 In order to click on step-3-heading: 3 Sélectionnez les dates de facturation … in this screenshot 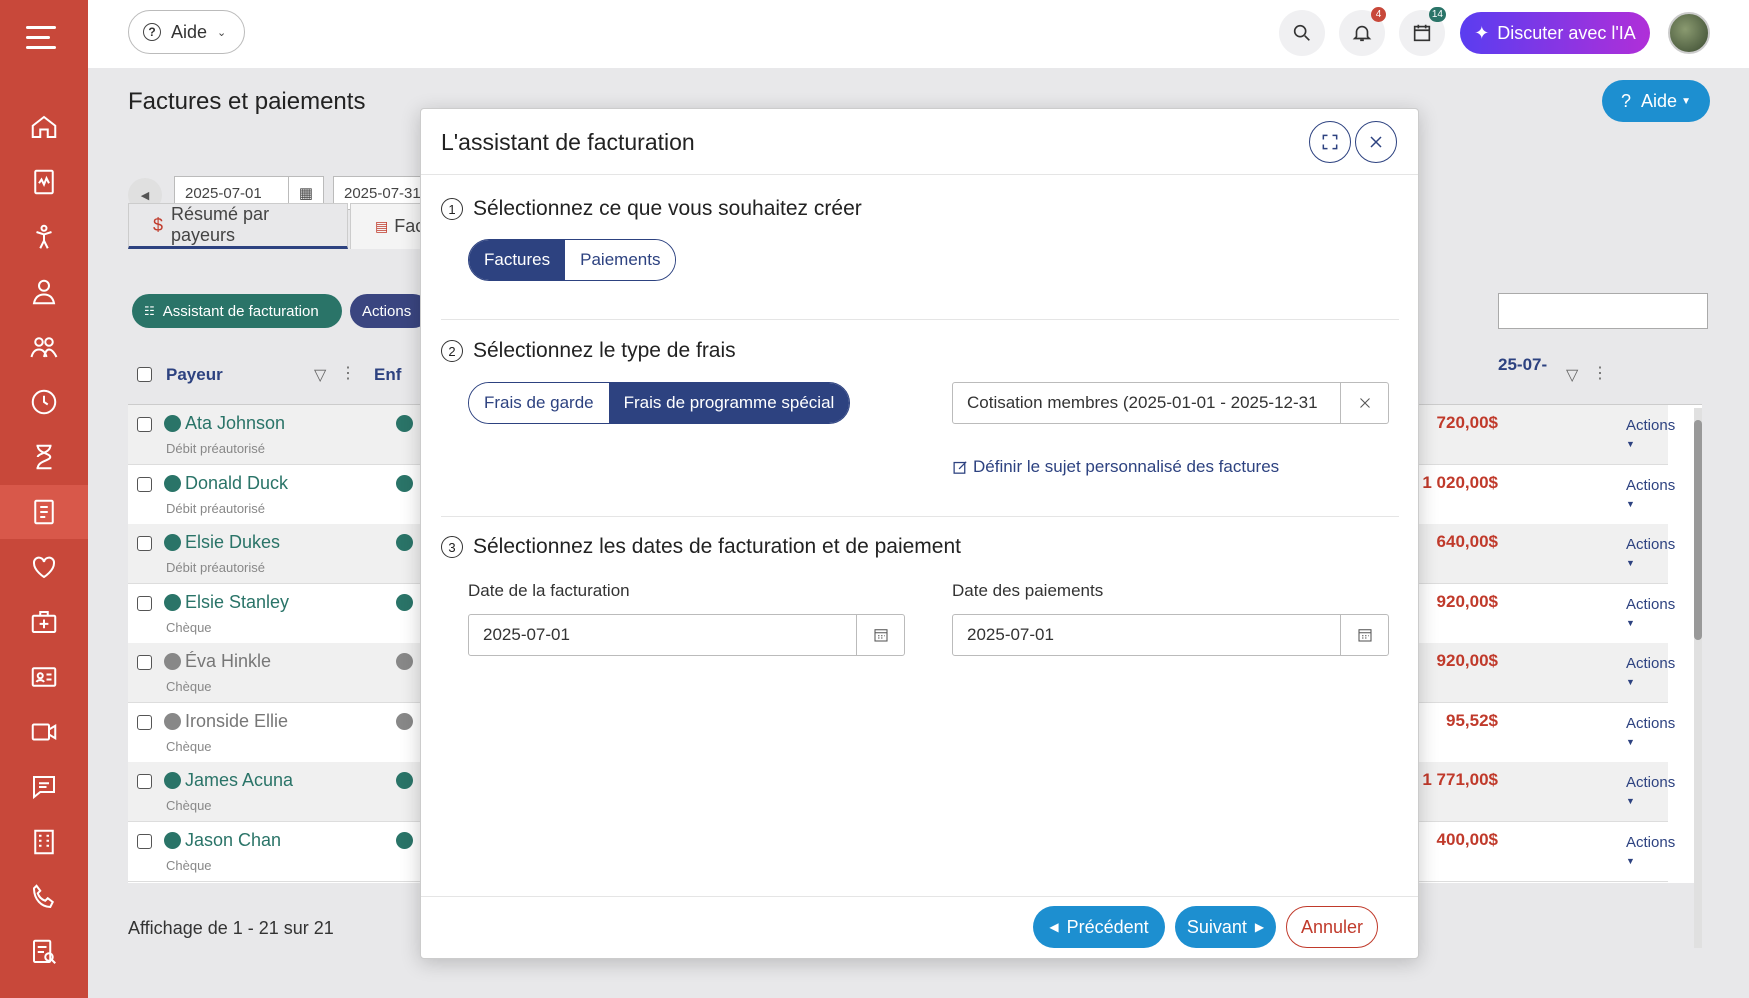, I will do `click(701, 547)`.